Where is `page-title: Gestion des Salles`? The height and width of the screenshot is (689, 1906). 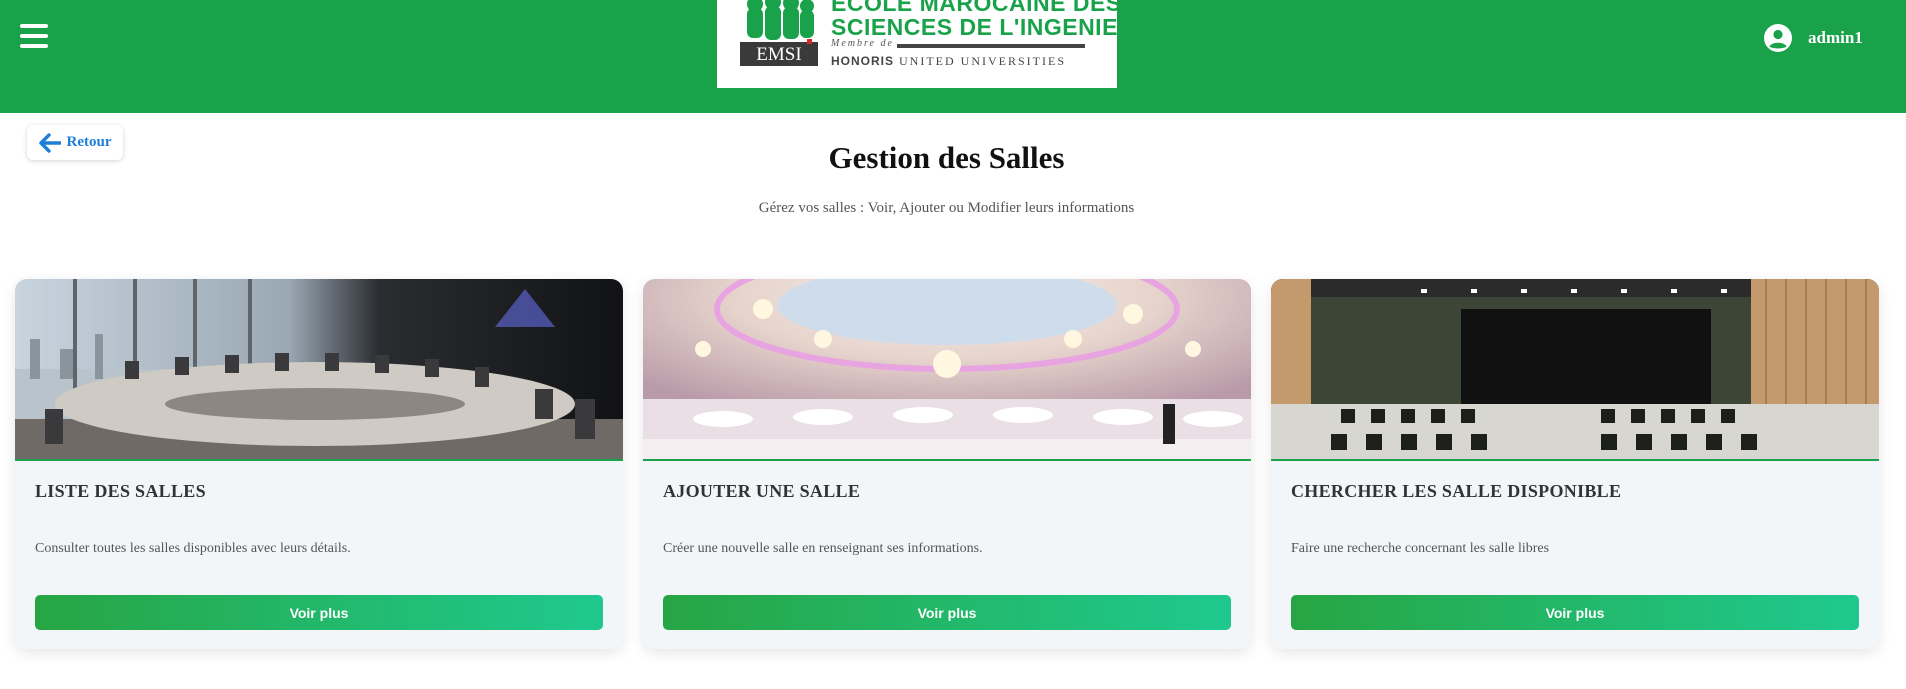 page-title: Gestion des Salles is located at coordinates (946, 157).